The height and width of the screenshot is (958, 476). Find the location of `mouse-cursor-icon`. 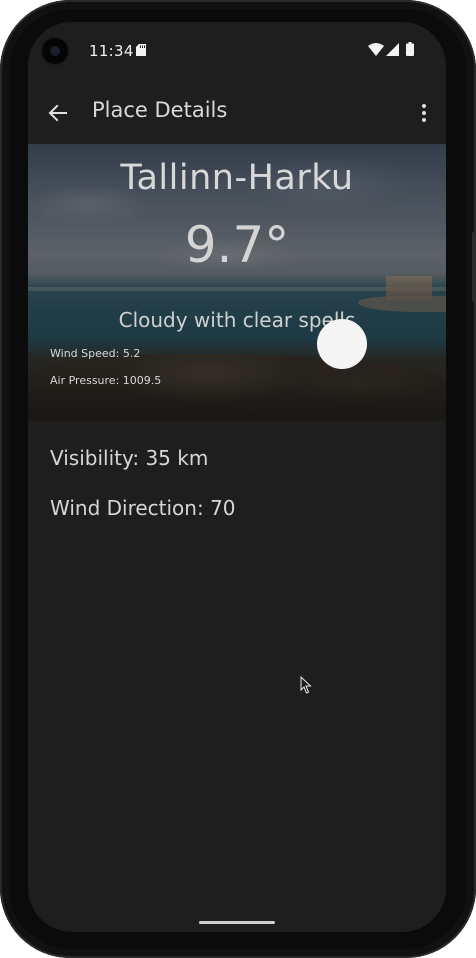

mouse-cursor-icon is located at coordinates (306, 685).